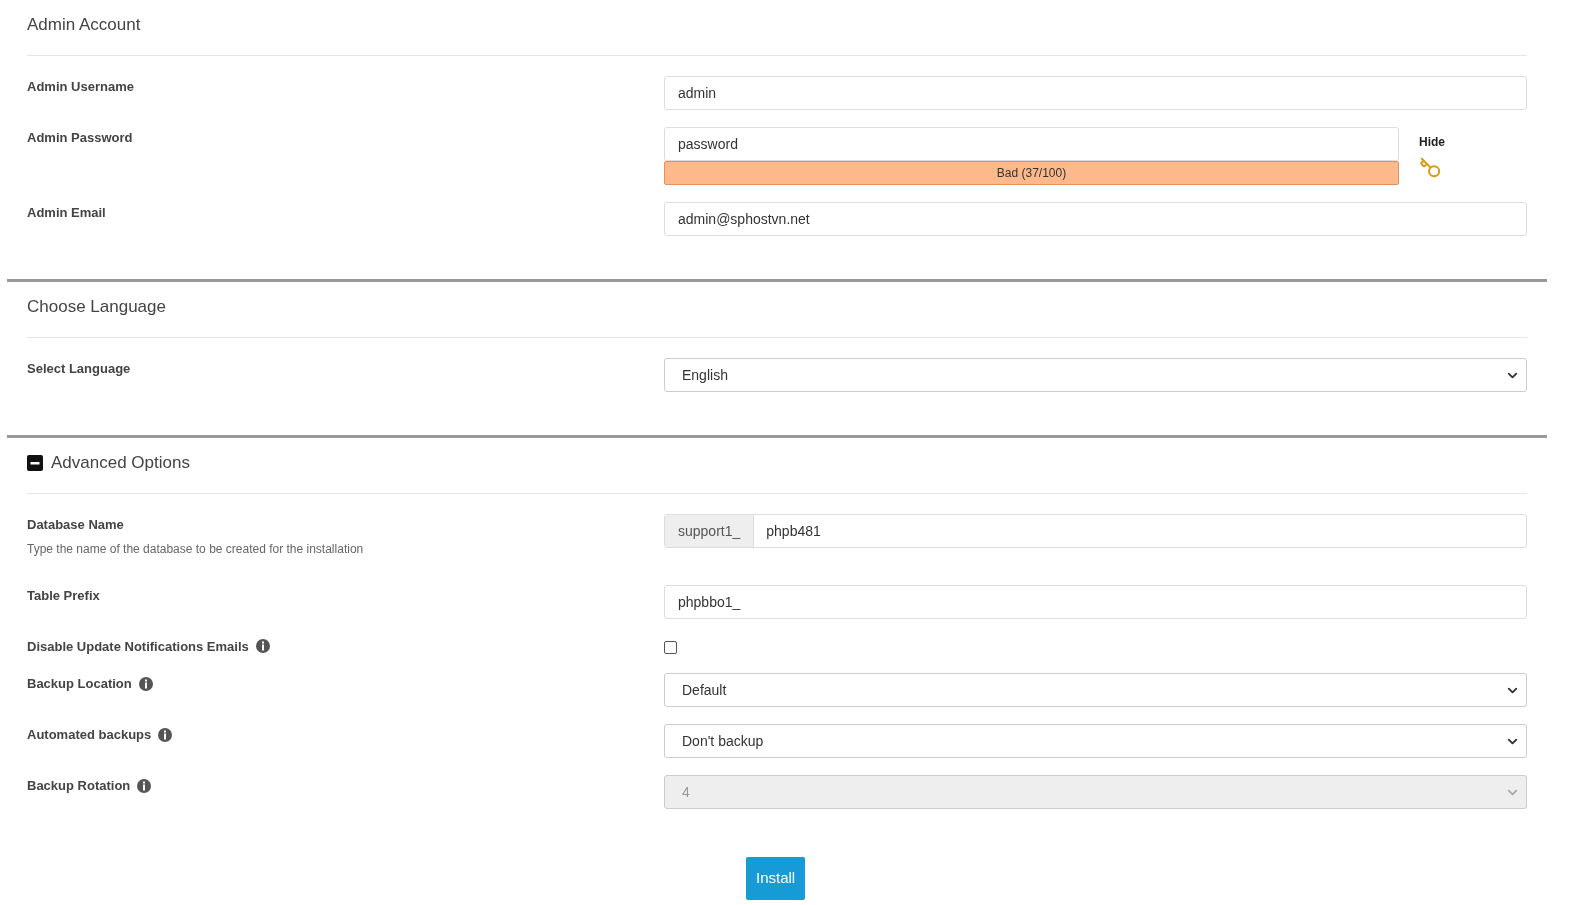 The width and height of the screenshot is (1577, 905). Describe the element at coordinates (1095, 375) in the screenshot. I see `select-dropdown: English` at that location.